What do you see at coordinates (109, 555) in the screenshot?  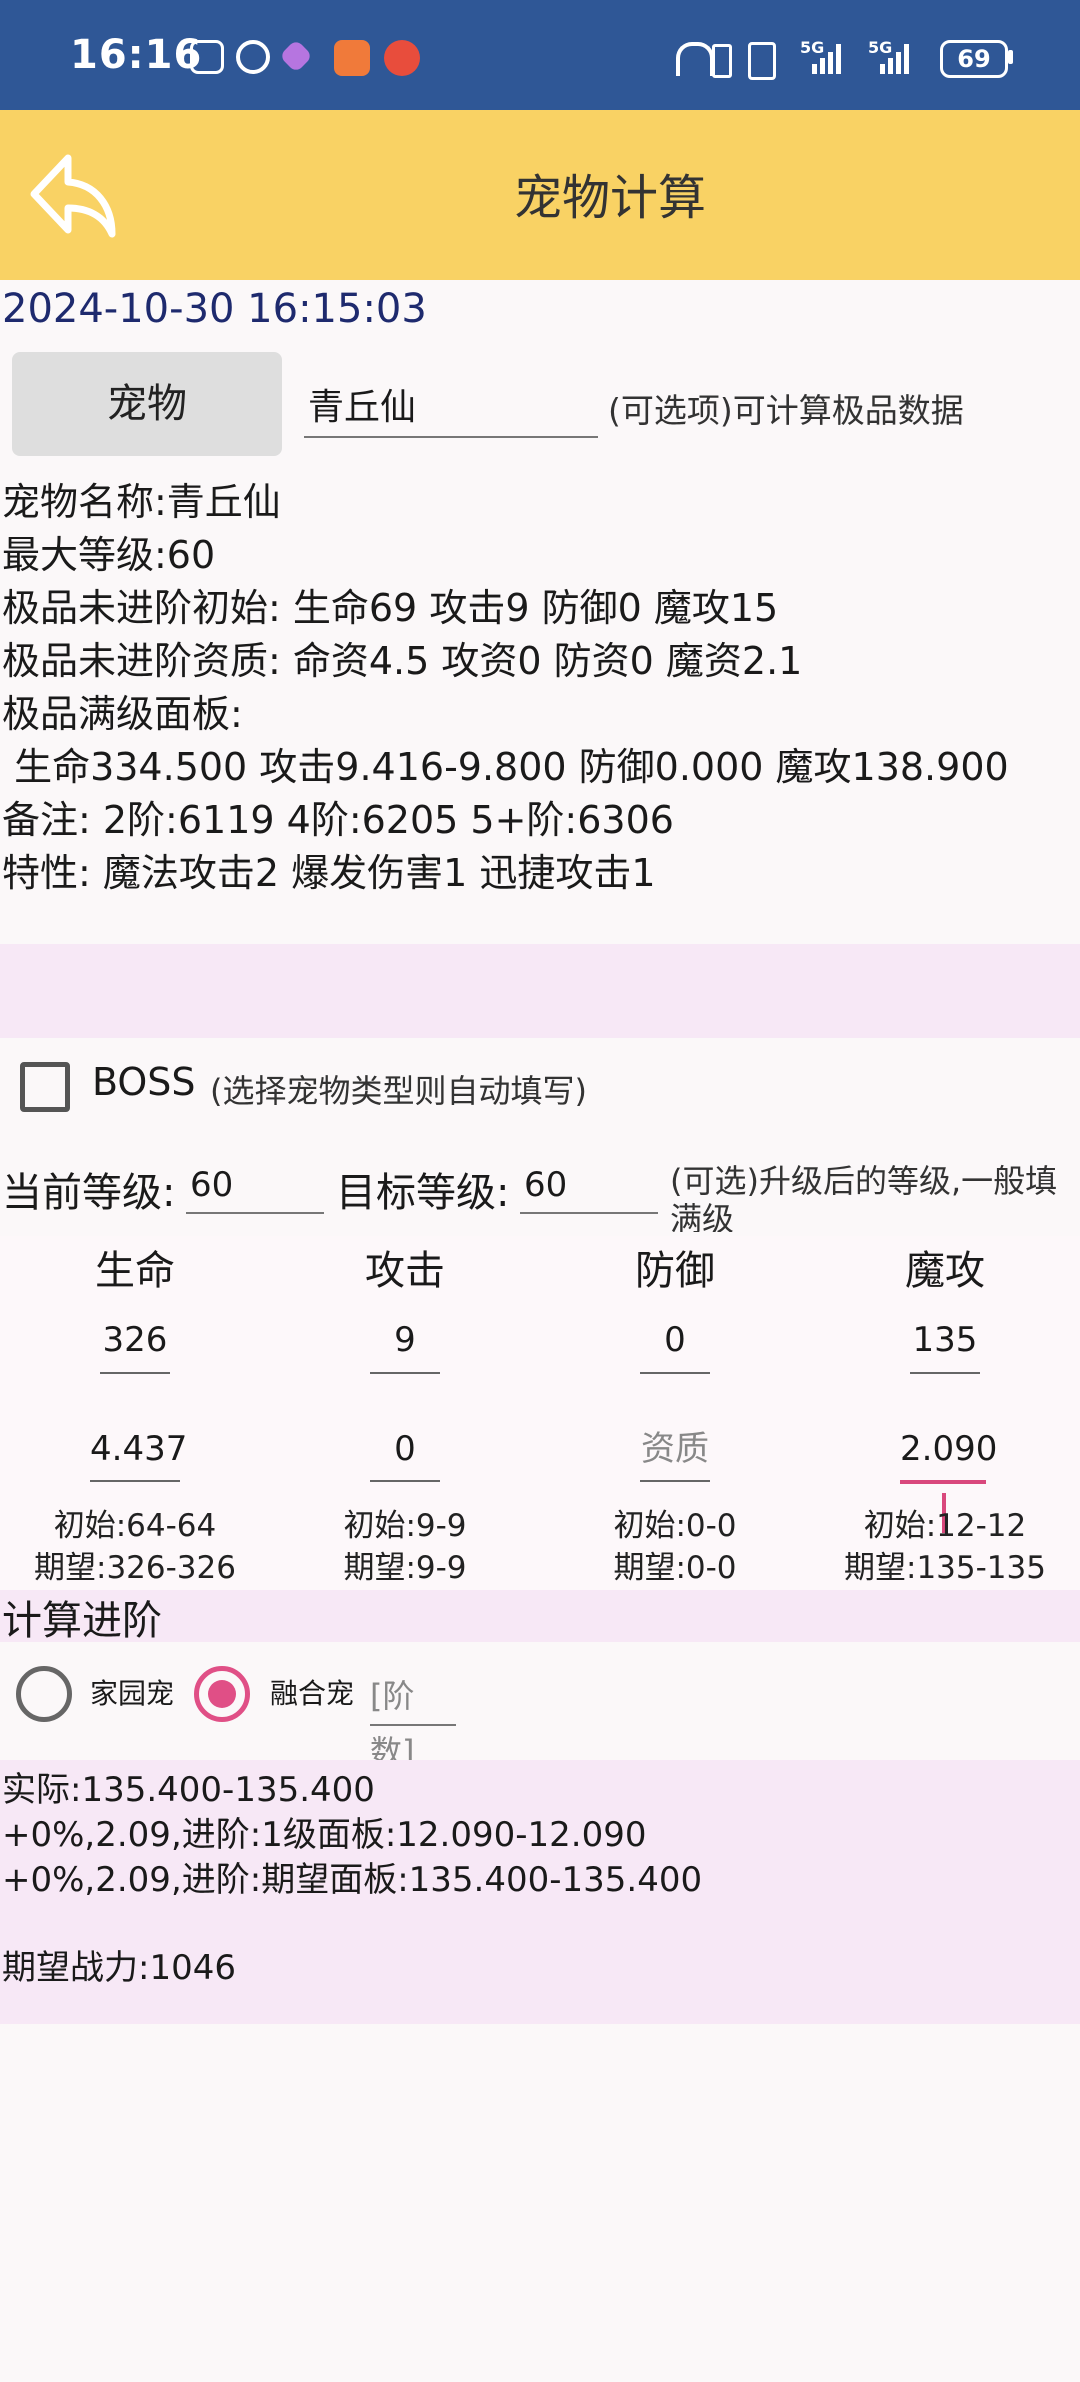 I see `info-line: 最大等级:60` at bounding box center [109, 555].